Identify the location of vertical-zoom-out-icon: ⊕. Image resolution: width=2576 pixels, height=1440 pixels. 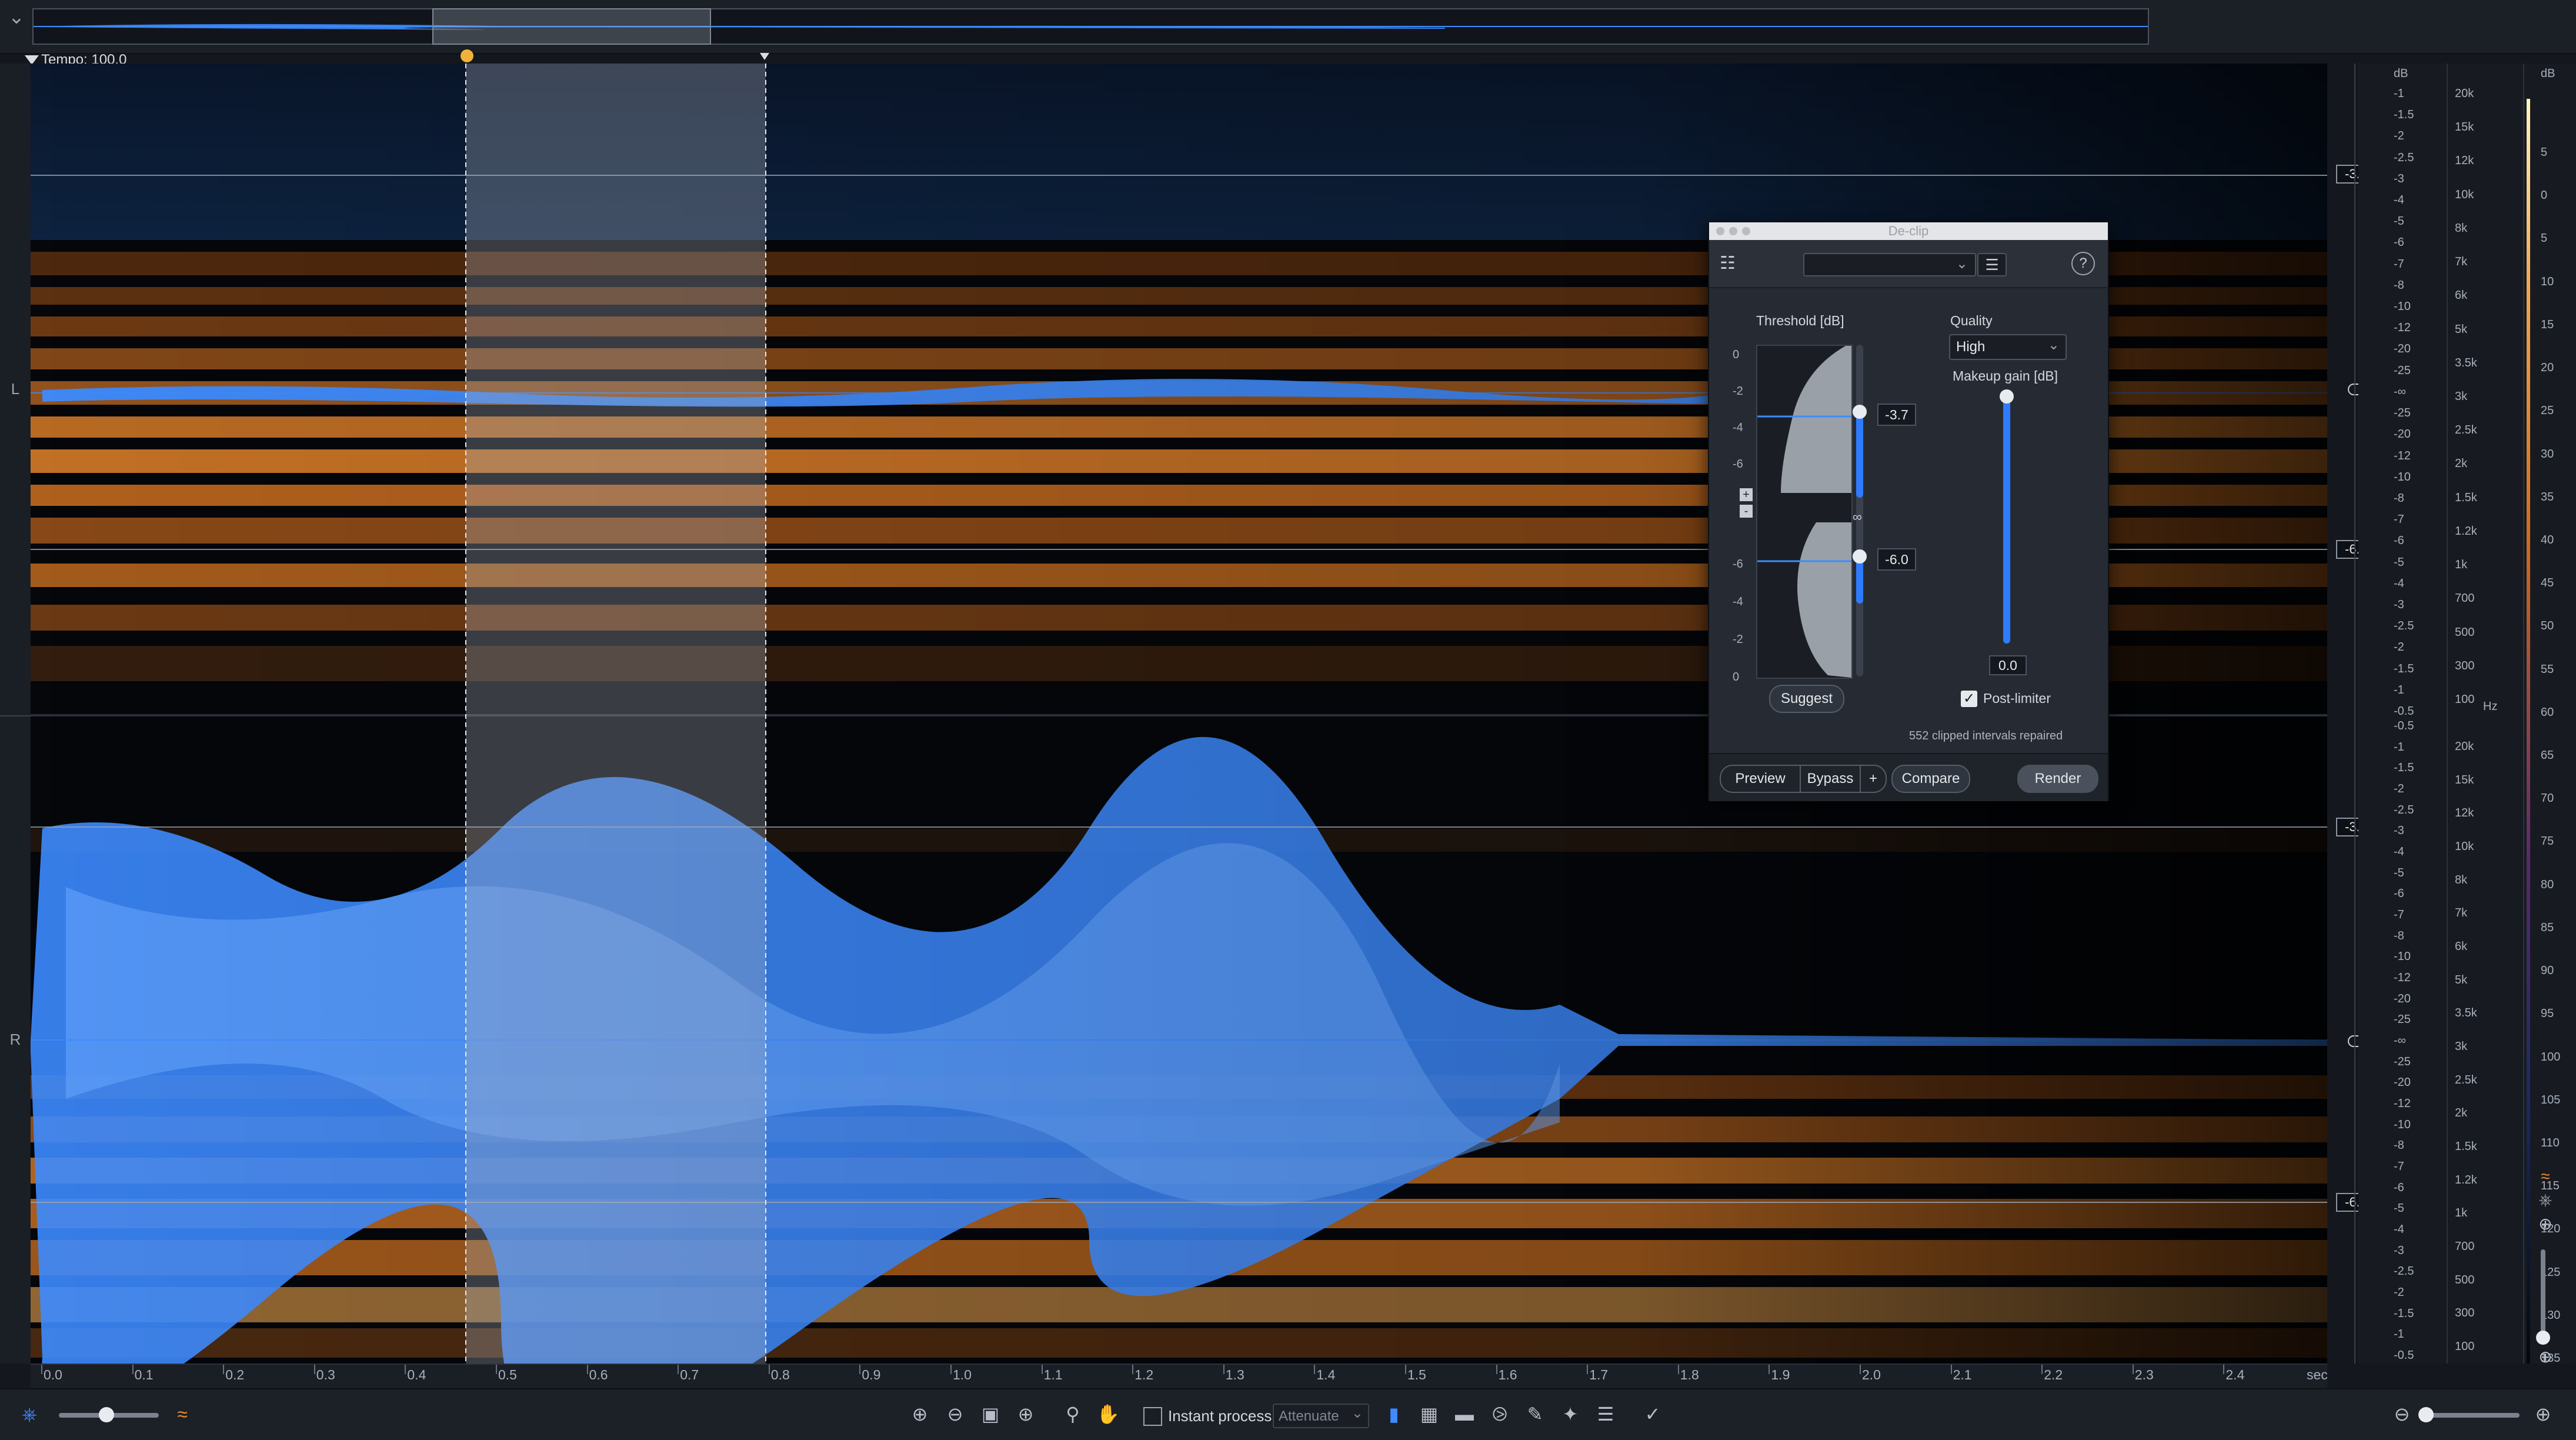
(2545, 1357).